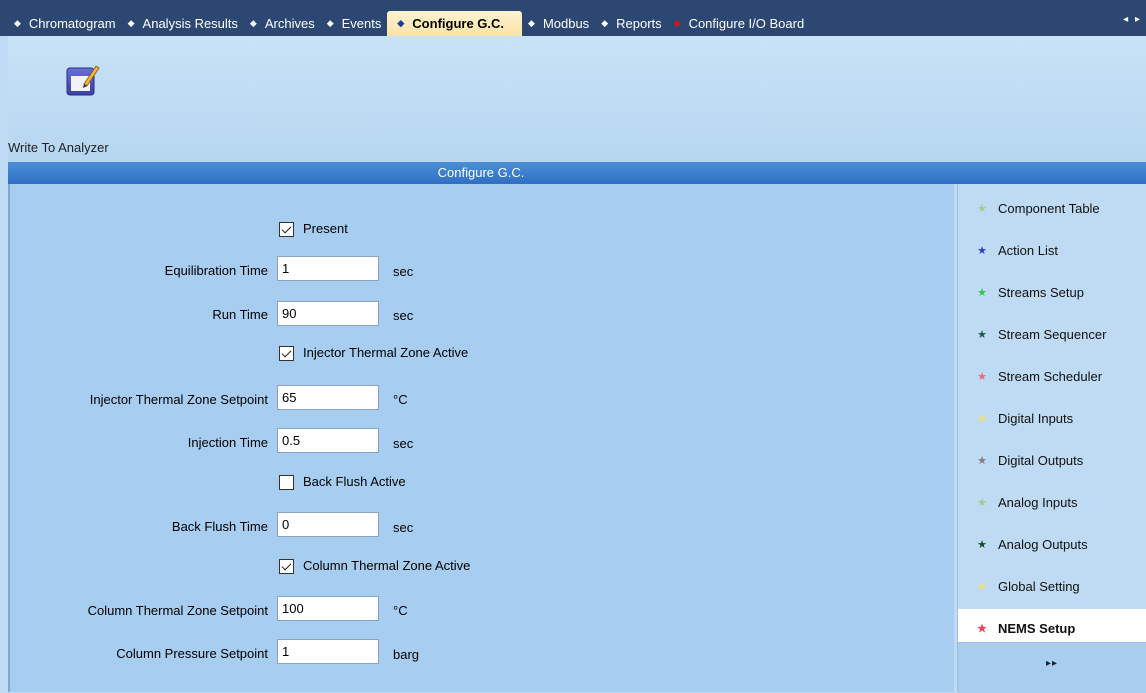 The height and width of the screenshot is (693, 1146). Describe the element at coordinates (400, 399) in the screenshot. I see `injector-setpoint-unit: °C` at that location.